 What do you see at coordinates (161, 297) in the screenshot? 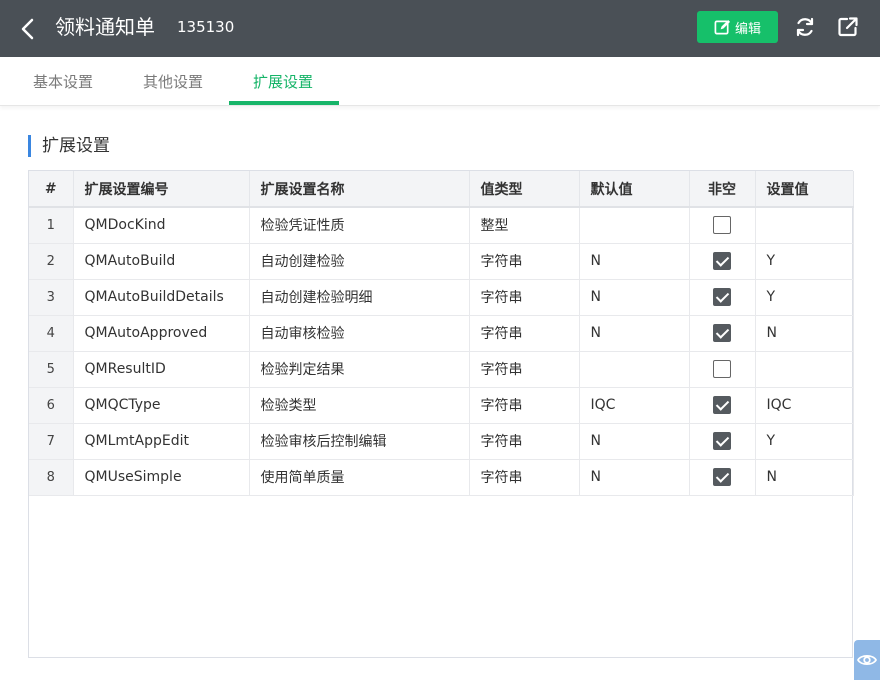
I see `setting-code-cell: QMAutoBuildDetails` at bounding box center [161, 297].